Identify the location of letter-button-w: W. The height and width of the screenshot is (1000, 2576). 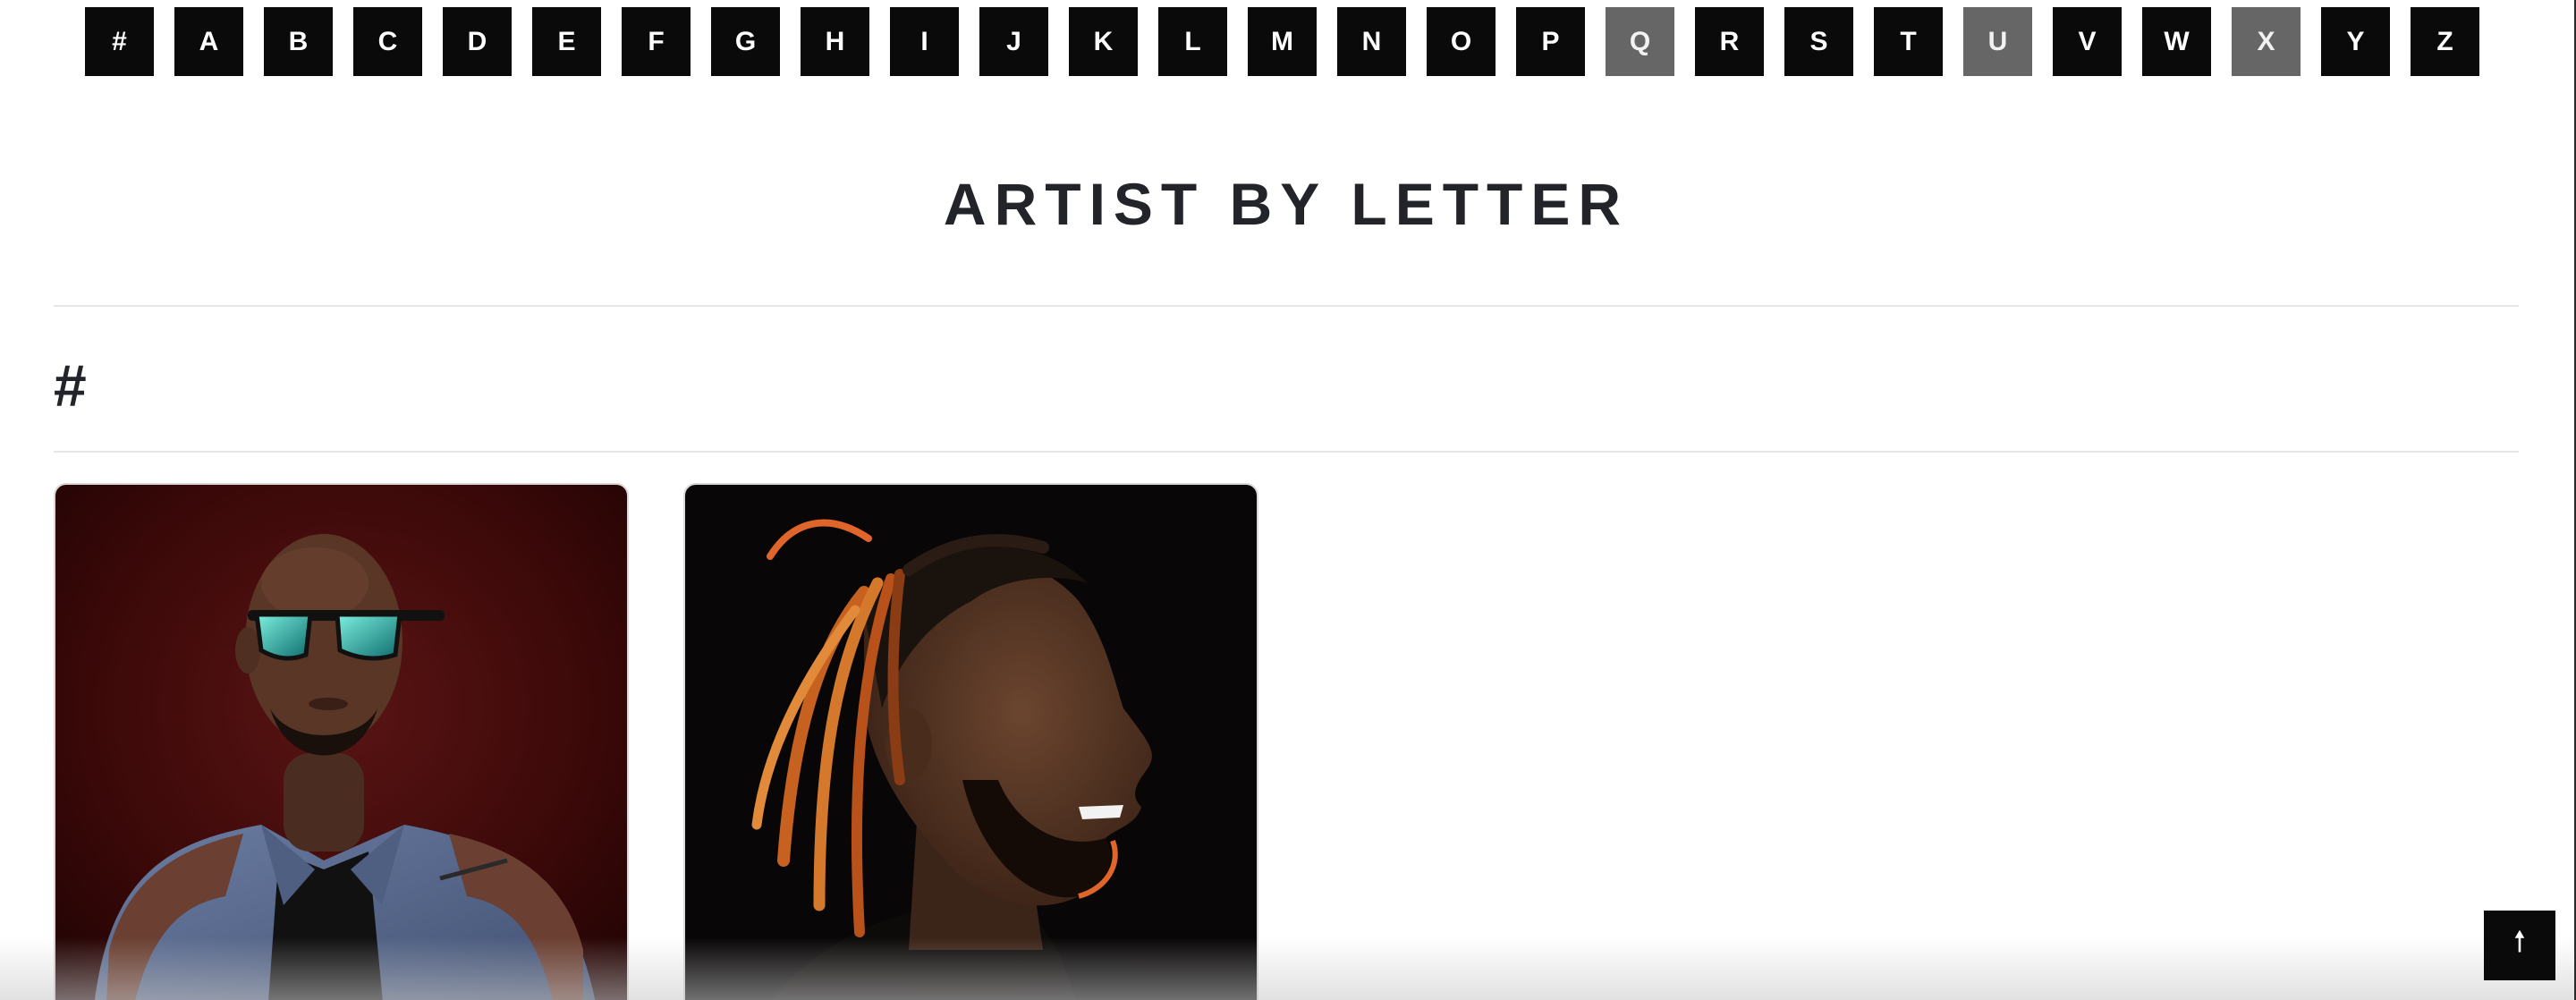
(2176, 42).